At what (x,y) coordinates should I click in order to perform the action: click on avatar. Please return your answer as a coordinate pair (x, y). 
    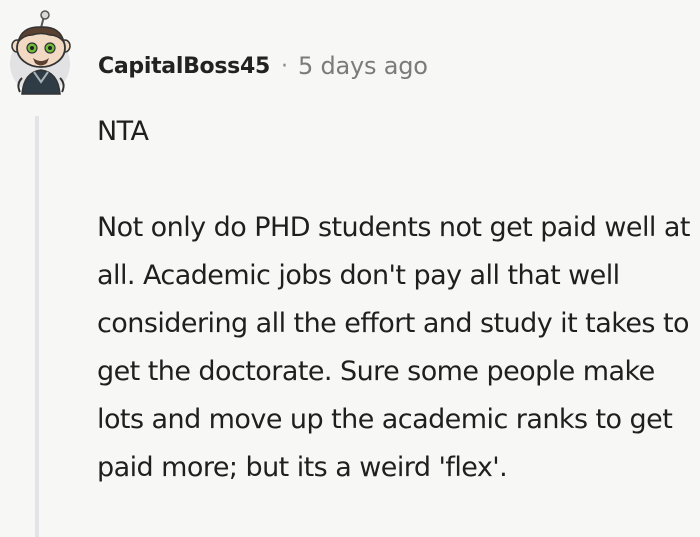
    Looking at the image, I should click on (43, 53).